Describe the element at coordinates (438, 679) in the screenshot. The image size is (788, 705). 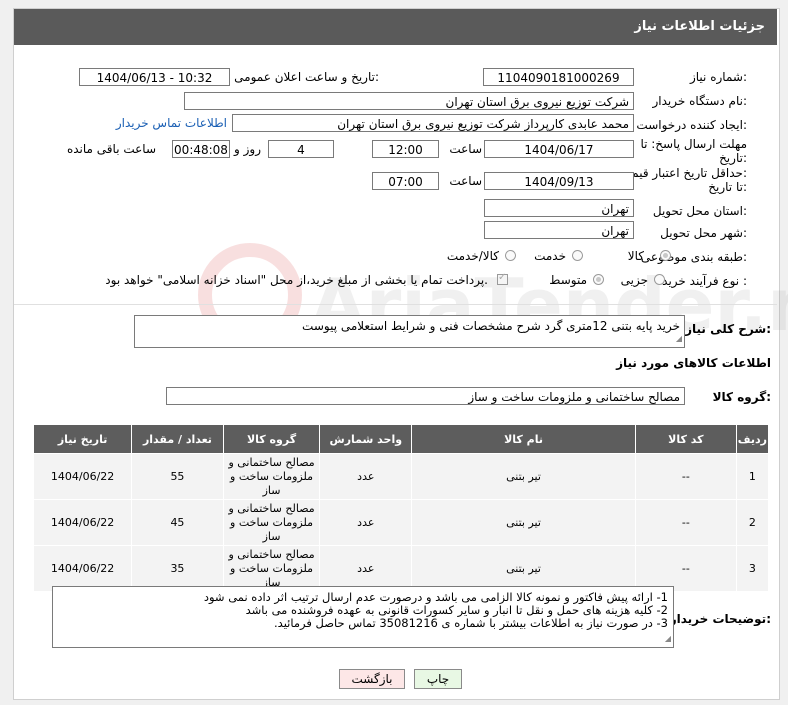
I see `print-button: چاپ` at that location.